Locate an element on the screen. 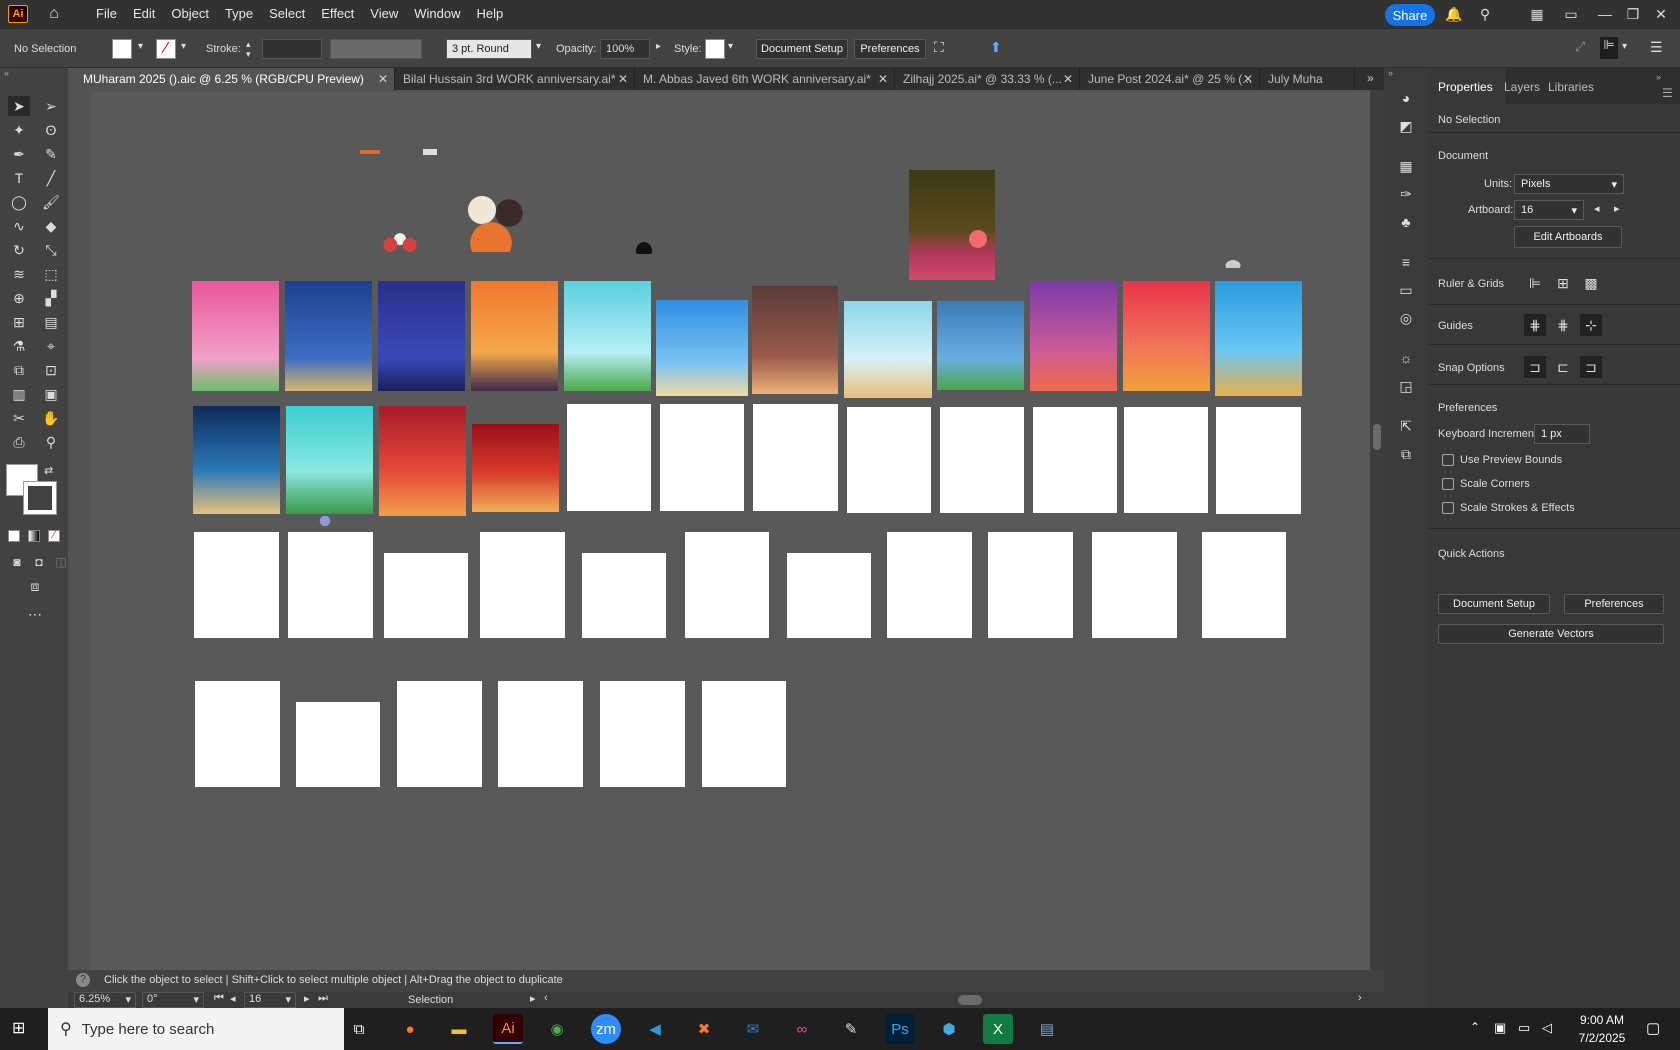 The width and height of the screenshot is (1680, 1050). home-icon: ⌂ is located at coordinates (54, 14).